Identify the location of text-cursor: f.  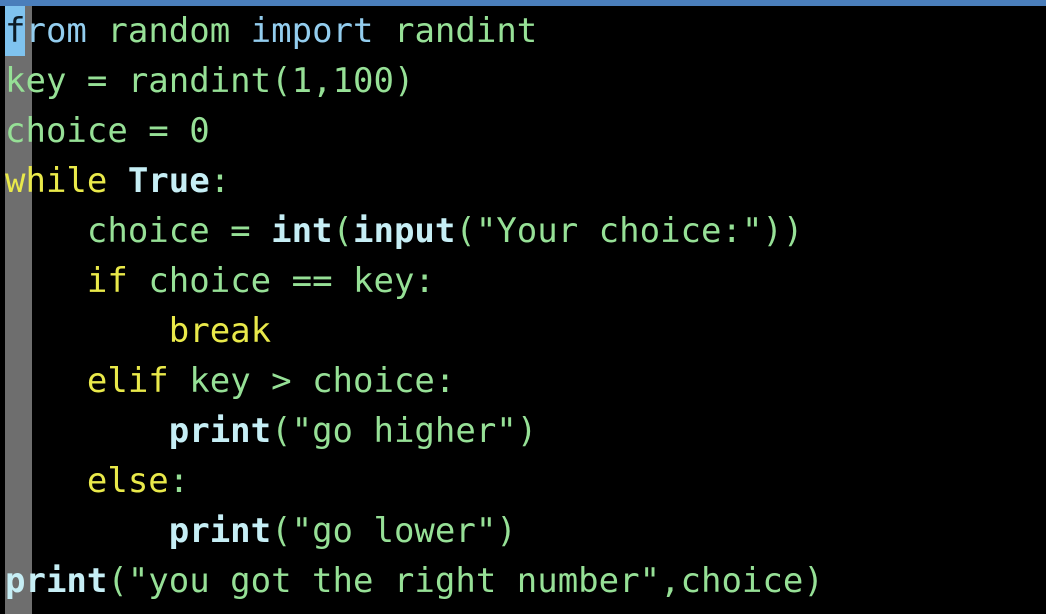
(15, 31).